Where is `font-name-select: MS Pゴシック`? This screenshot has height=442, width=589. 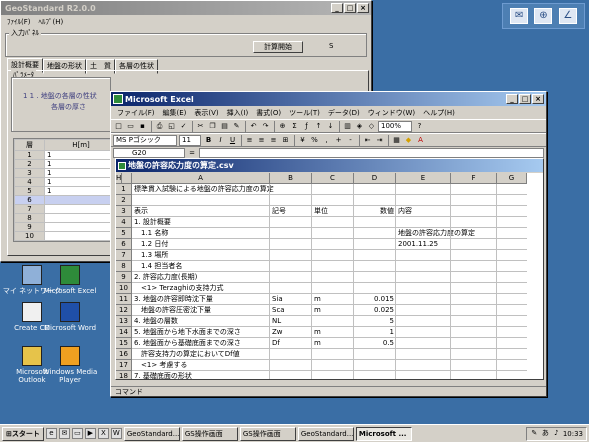
font-name-select: MS Pゴシック is located at coordinates (145, 140).